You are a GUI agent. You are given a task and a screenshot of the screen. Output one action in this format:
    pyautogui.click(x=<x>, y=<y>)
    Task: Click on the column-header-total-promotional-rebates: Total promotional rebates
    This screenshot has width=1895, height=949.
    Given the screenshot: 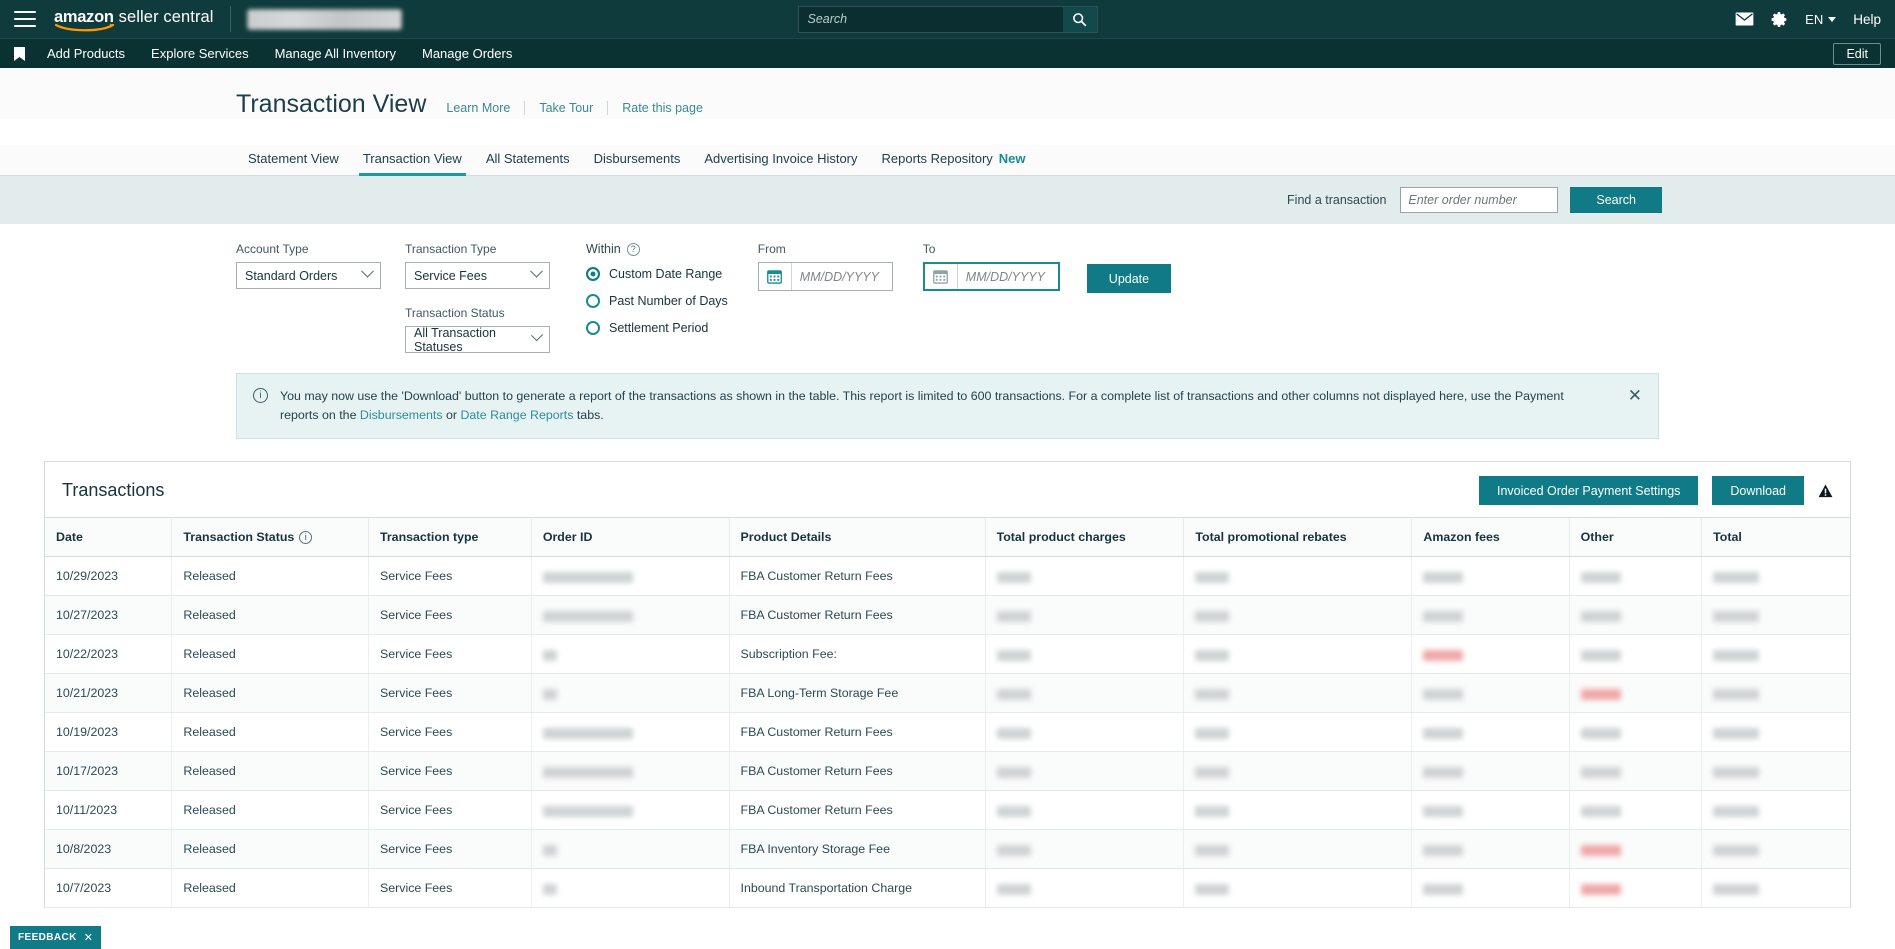 What is the action you would take?
    pyautogui.click(x=1298, y=537)
    